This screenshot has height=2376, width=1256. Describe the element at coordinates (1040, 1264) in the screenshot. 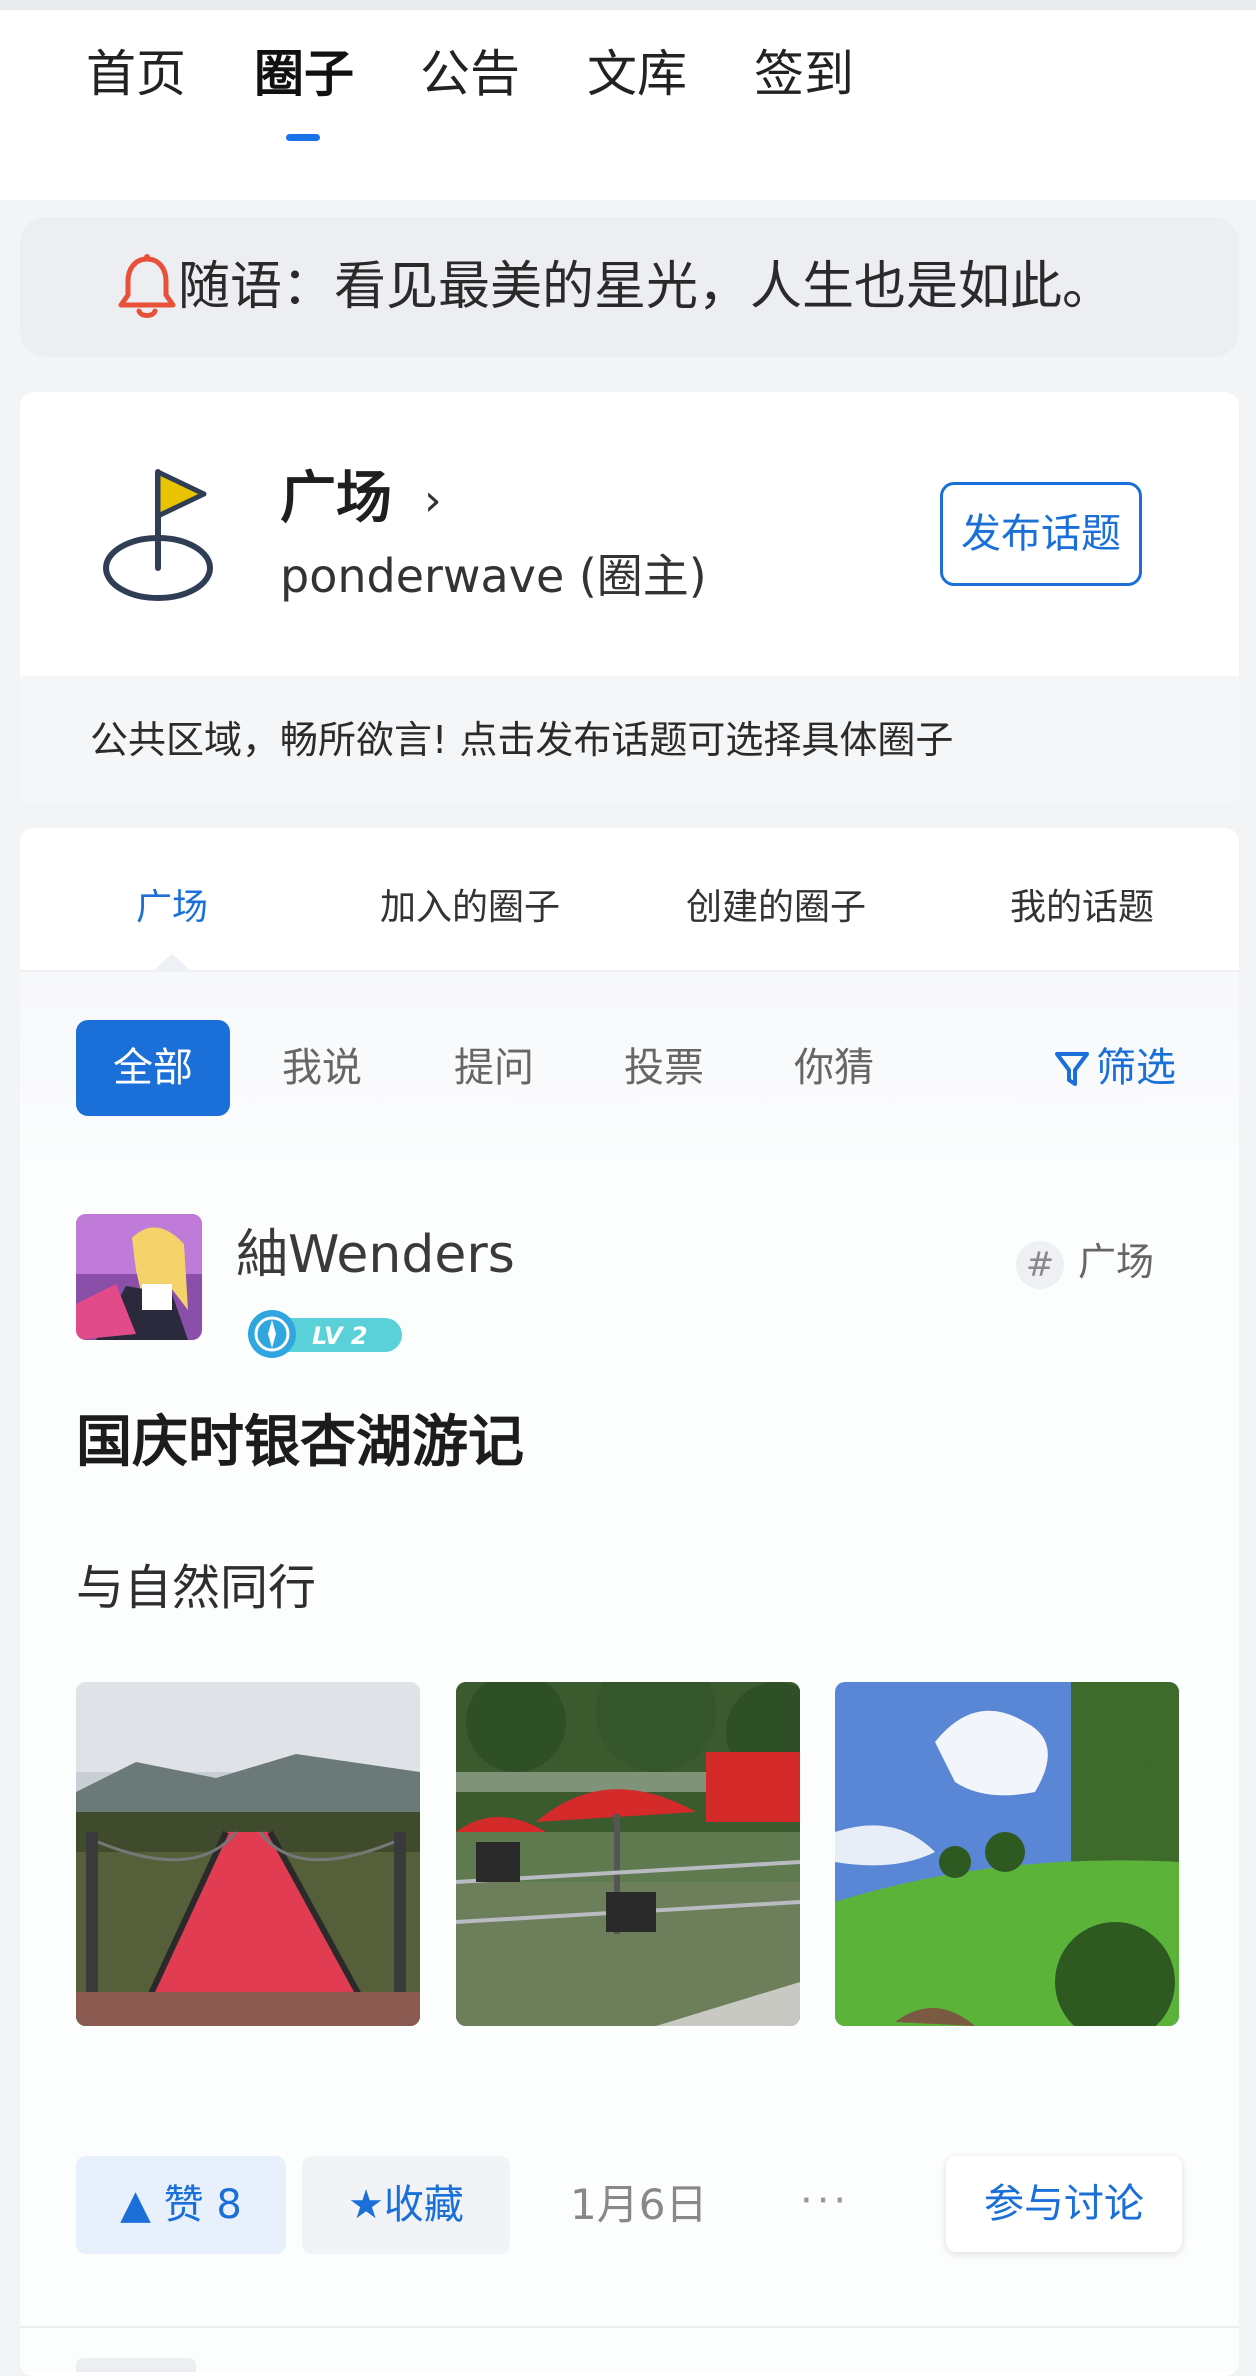

I see `hashtag-icon: #` at that location.